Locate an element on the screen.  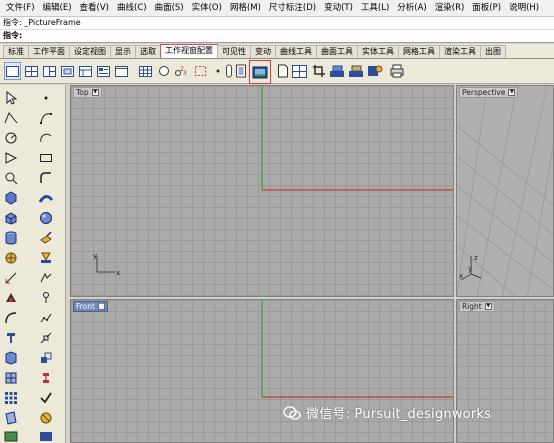
menu-tools: 工具(L) is located at coordinates (375, 8).